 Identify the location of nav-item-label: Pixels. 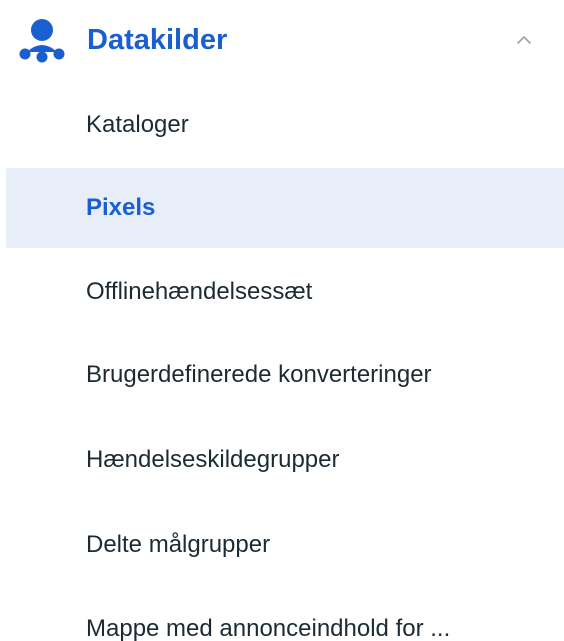
(121, 207).